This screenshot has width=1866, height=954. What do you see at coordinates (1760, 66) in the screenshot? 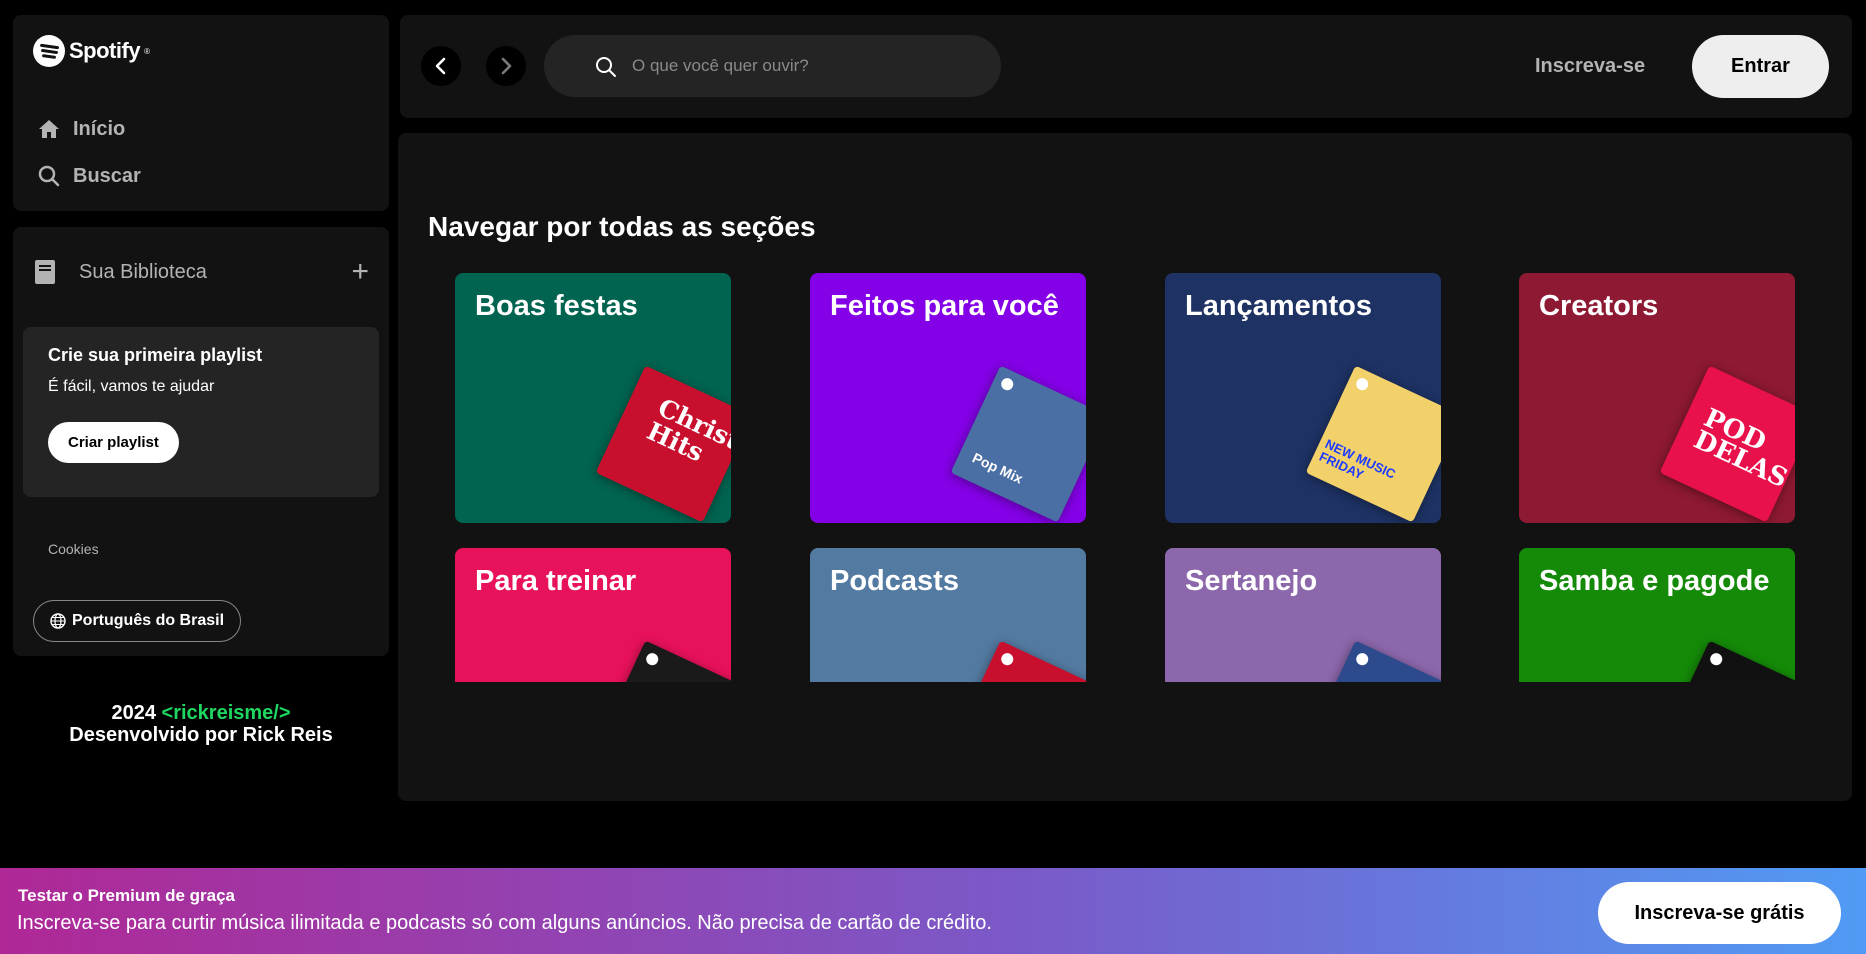
I see `login-button: Entrar` at bounding box center [1760, 66].